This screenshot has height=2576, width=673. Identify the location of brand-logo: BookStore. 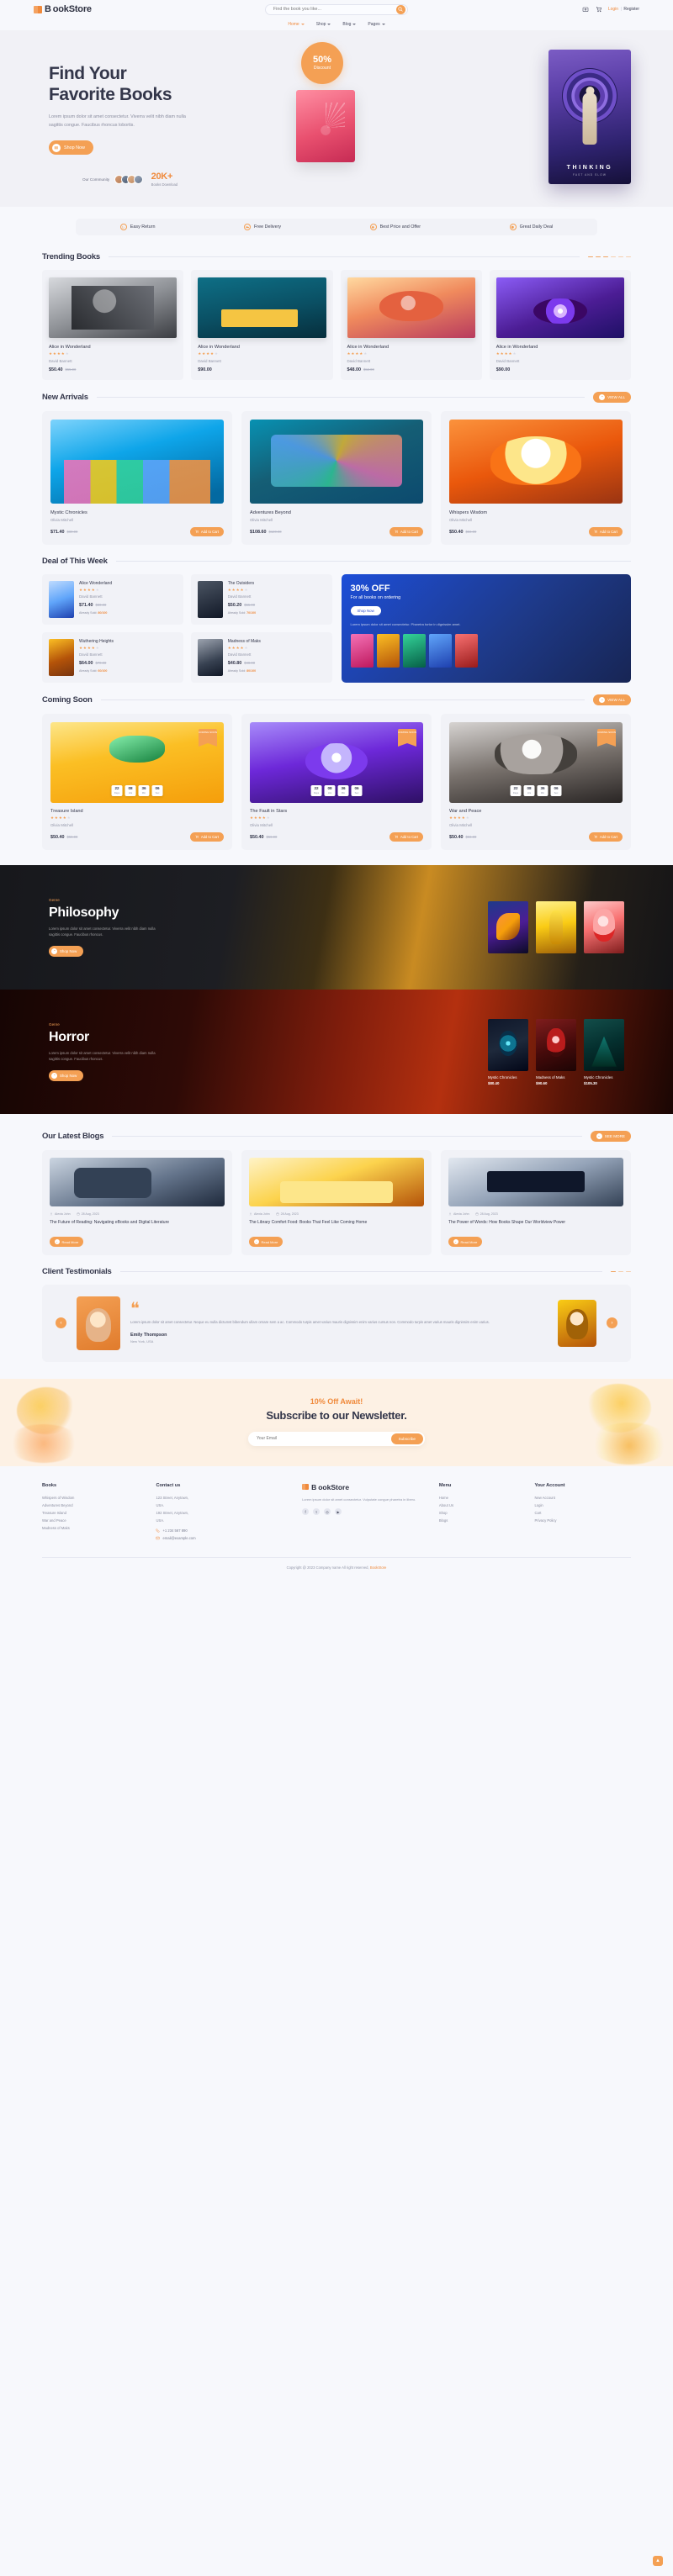
(63, 9).